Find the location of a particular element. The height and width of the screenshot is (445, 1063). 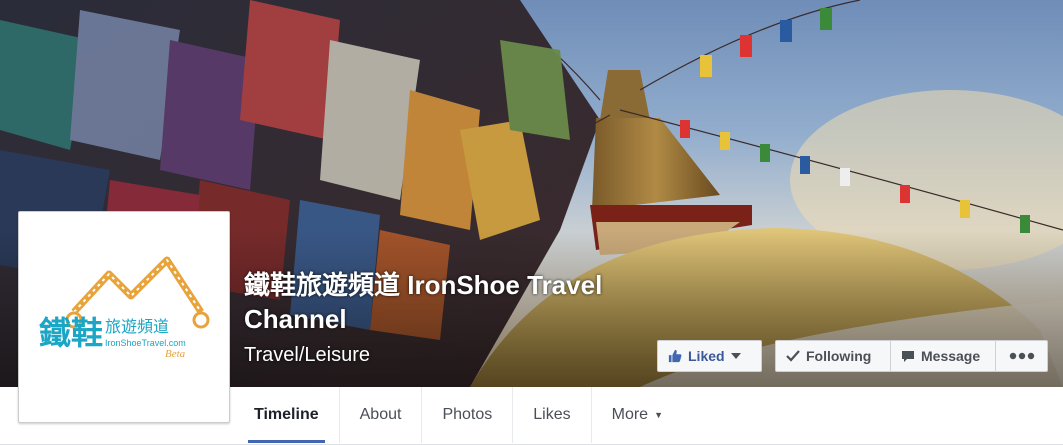

tab-about: About is located at coordinates (381, 415).